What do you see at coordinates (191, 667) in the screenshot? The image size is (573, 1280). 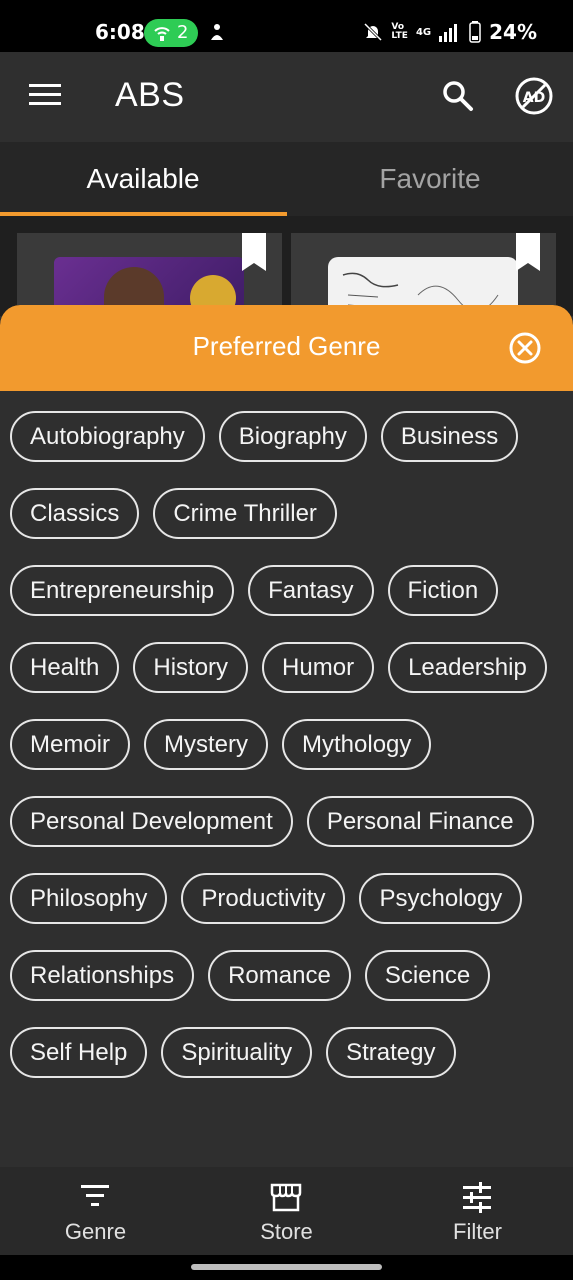 I see `genre-chip: History` at bounding box center [191, 667].